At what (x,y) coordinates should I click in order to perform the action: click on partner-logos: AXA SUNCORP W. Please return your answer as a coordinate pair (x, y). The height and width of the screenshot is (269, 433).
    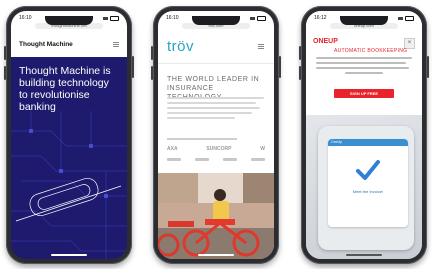
    Looking at the image, I should click on (216, 149).